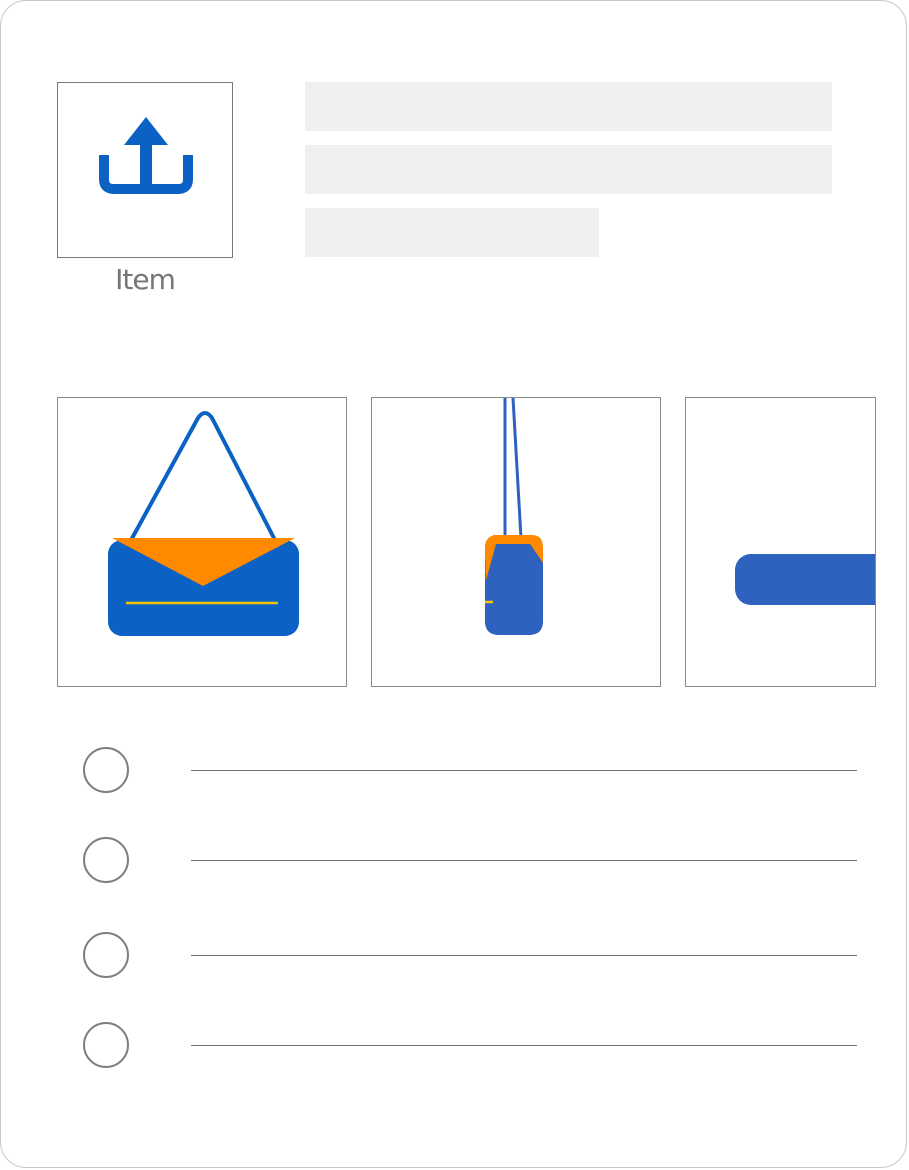 The width and height of the screenshot is (909, 1170). I want to click on handbag-side-image, so click(514, 516).